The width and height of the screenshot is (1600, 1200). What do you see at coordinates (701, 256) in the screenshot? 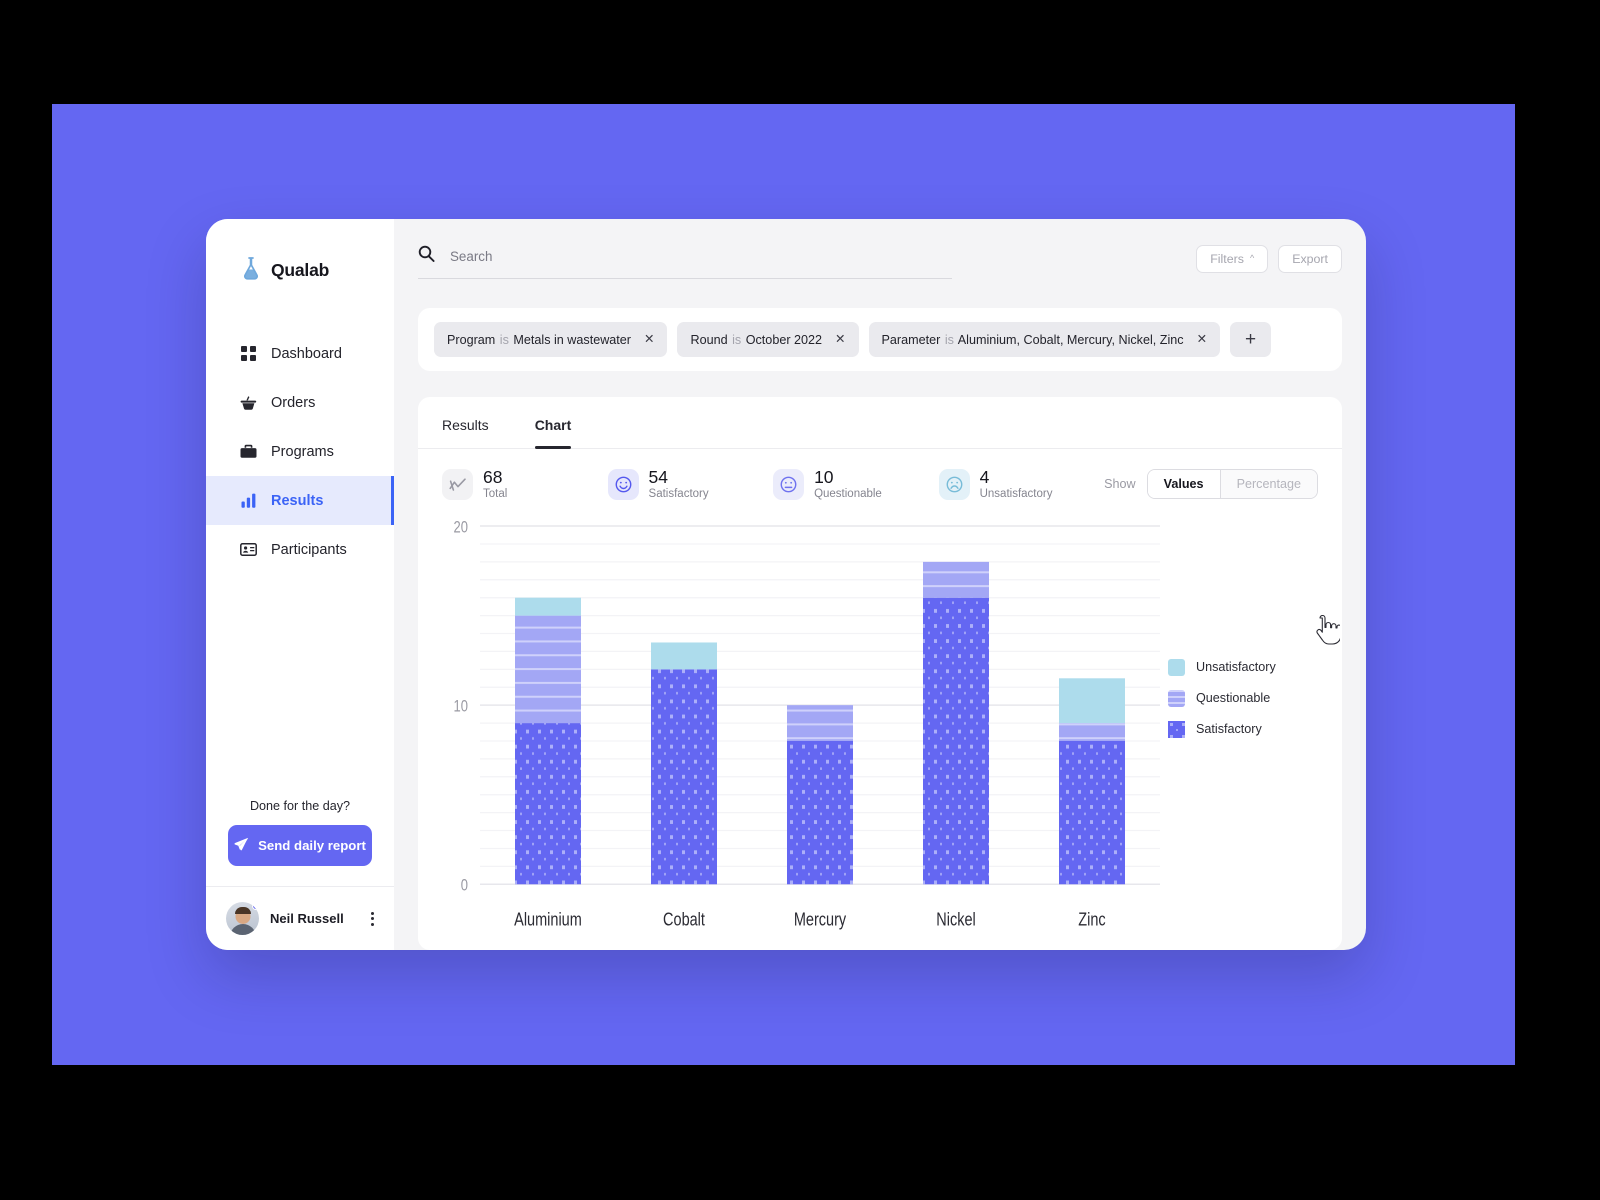
I see `search-input` at bounding box center [701, 256].